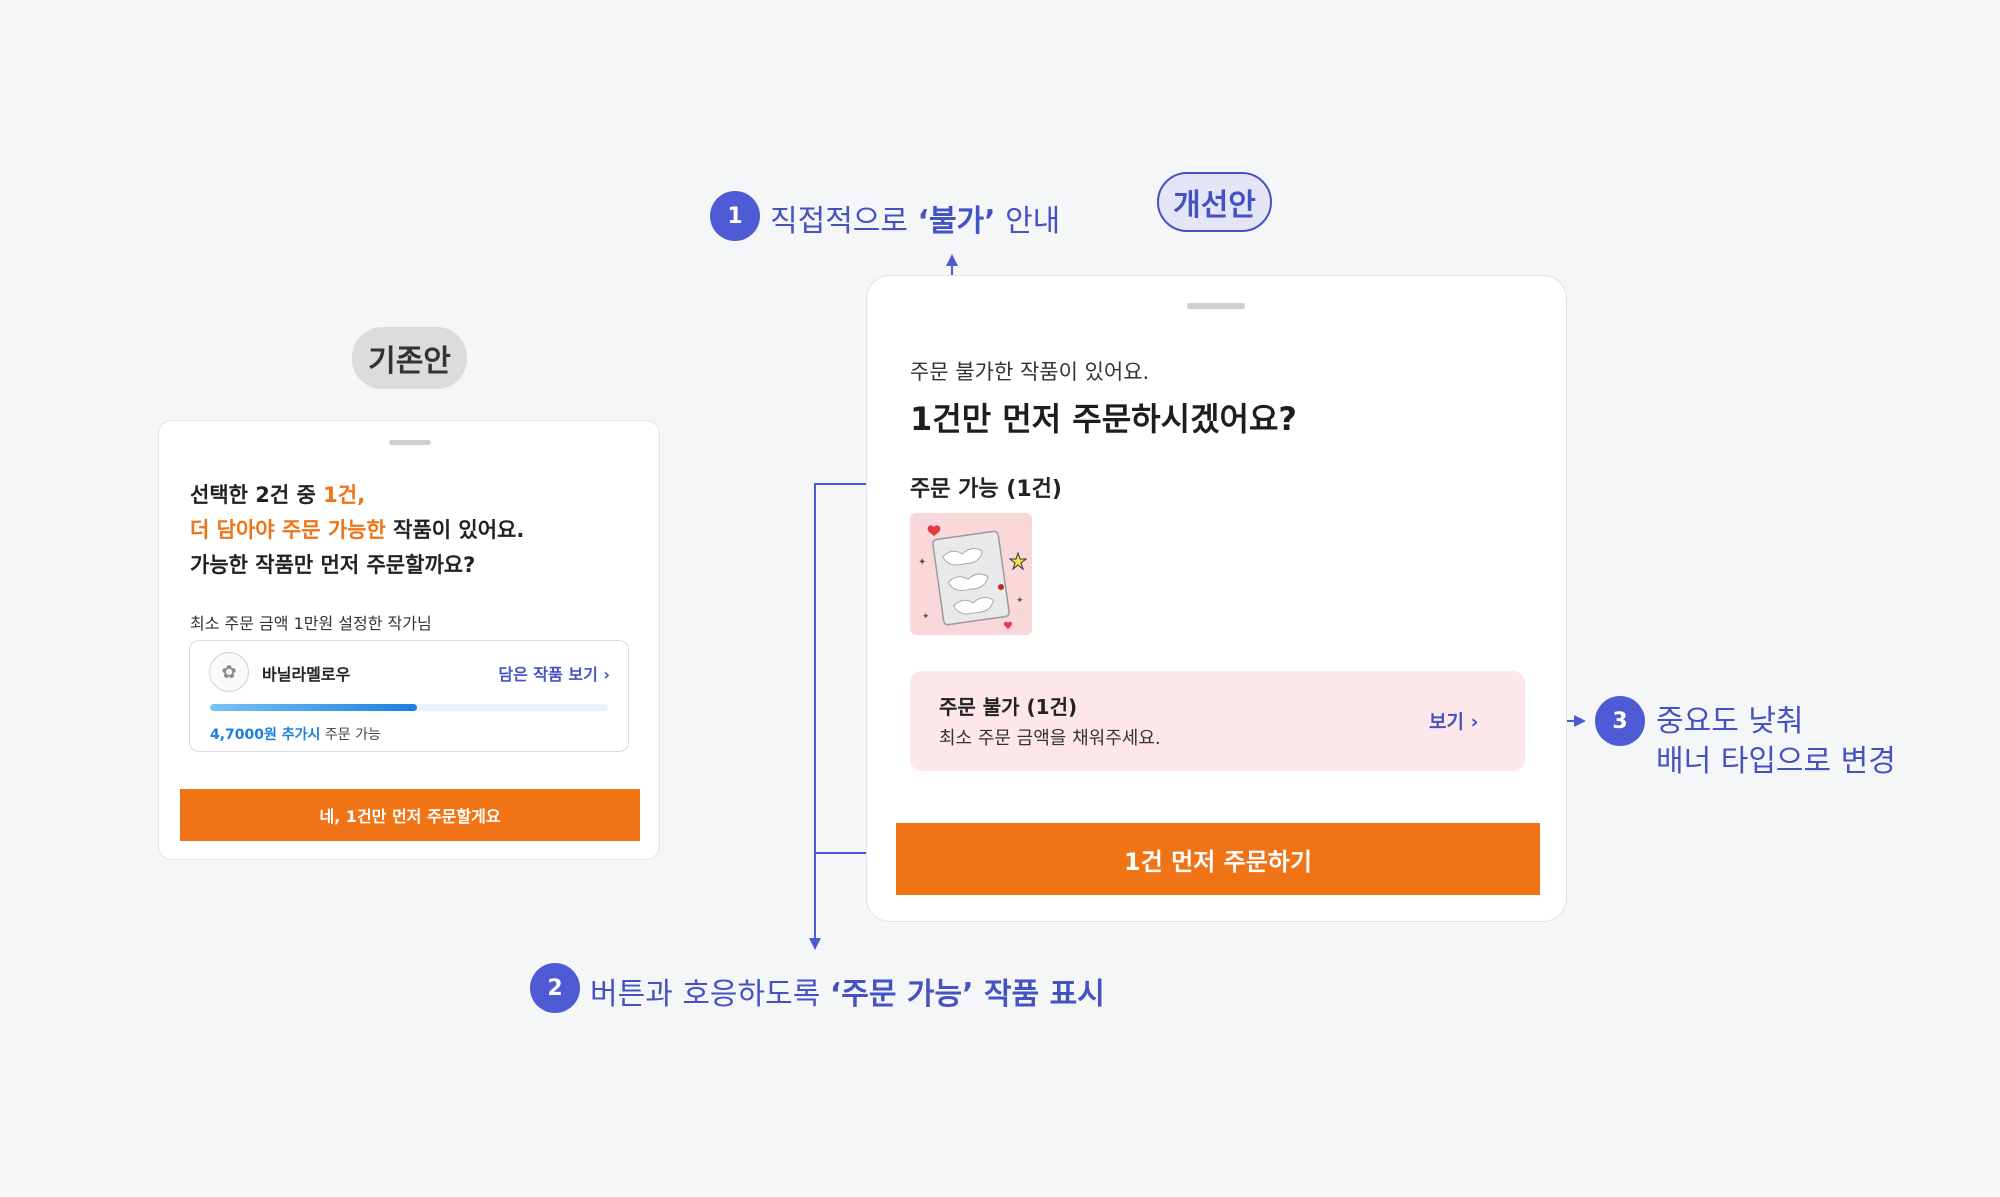 This screenshot has height=1197, width=2000. What do you see at coordinates (333, 565) in the screenshot?
I see `old-title-line-3: 가능한 작품만 먼저 주문할까요?` at bounding box center [333, 565].